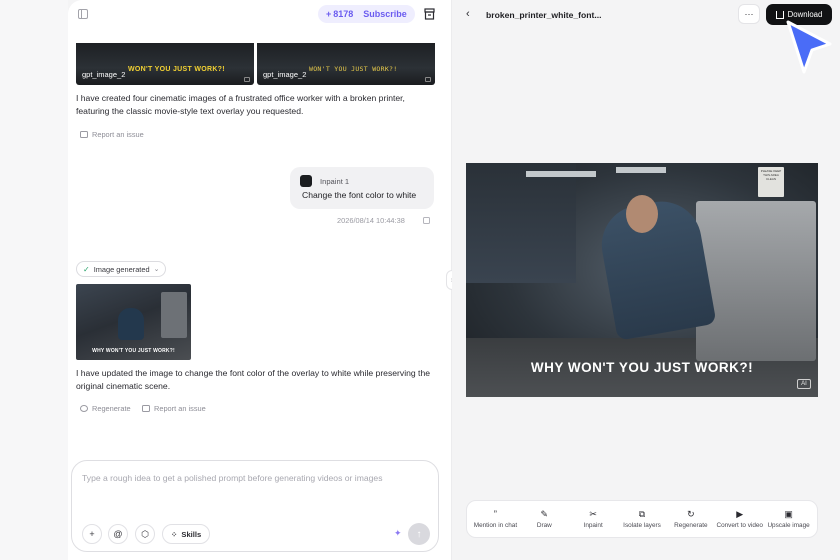 This screenshot has height=560, width=840. Describe the element at coordinates (34, 280) in the screenshot. I see `left-gutter` at that location.